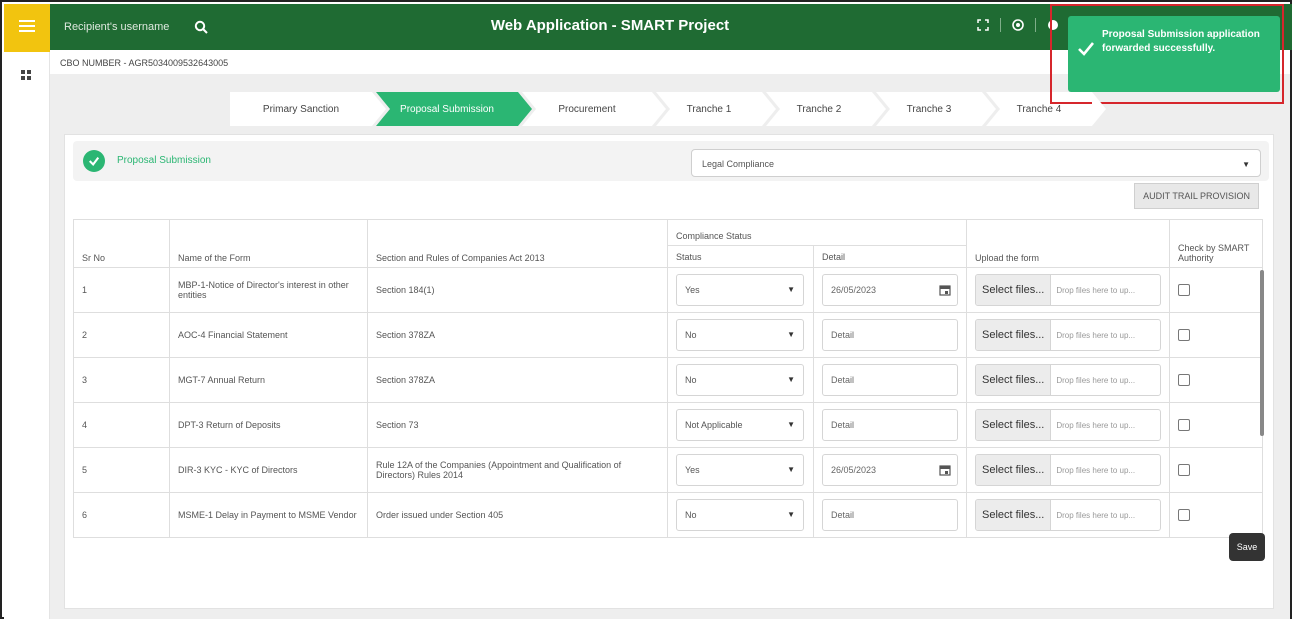 The image size is (1292, 619). What do you see at coordinates (936, 109) in the screenshot?
I see `step-tranche-3: Tranche 3` at bounding box center [936, 109].